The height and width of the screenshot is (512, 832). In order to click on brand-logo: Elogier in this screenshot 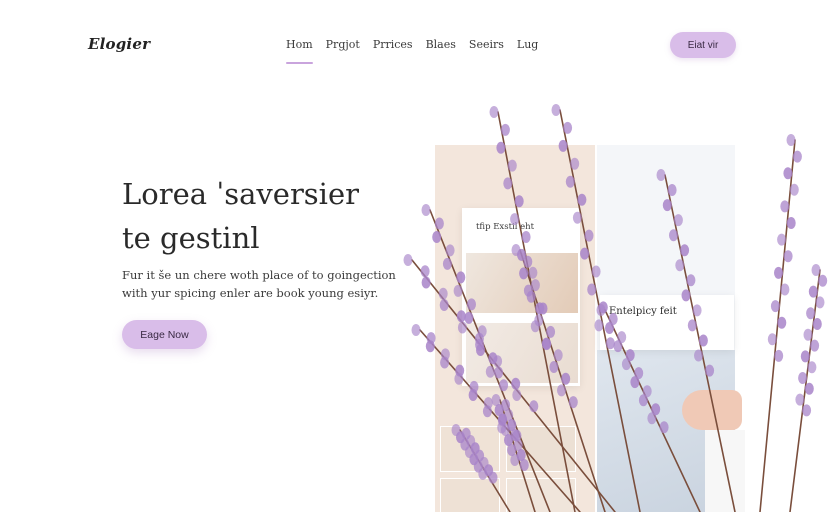, I will do `click(119, 44)`.